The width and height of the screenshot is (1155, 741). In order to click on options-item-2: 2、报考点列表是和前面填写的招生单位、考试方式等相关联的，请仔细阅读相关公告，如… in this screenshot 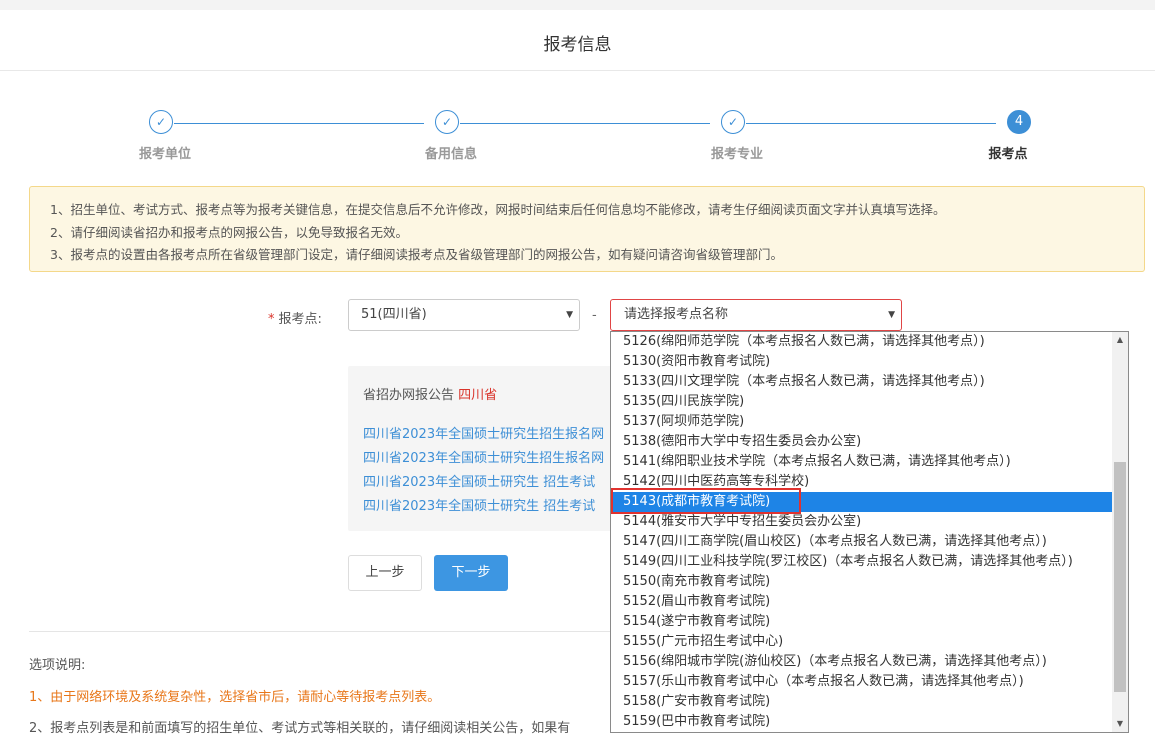, I will do `click(300, 728)`.